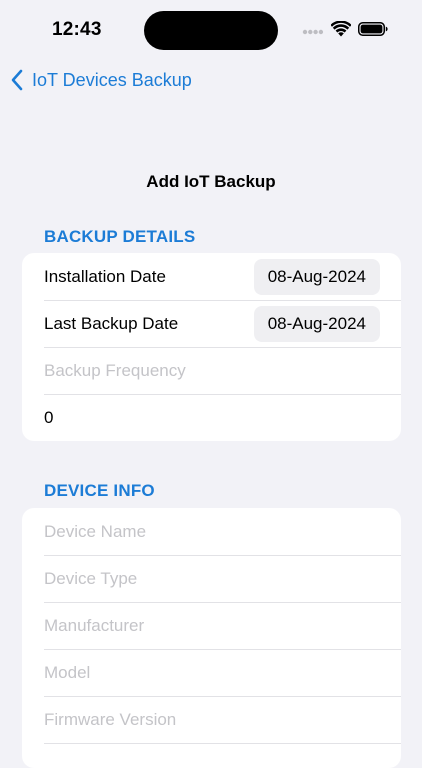 The image size is (422, 768). Describe the element at coordinates (120, 236) in the screenshot. I see `section-header-backup-details: BACKUP DETAILS` at that location.